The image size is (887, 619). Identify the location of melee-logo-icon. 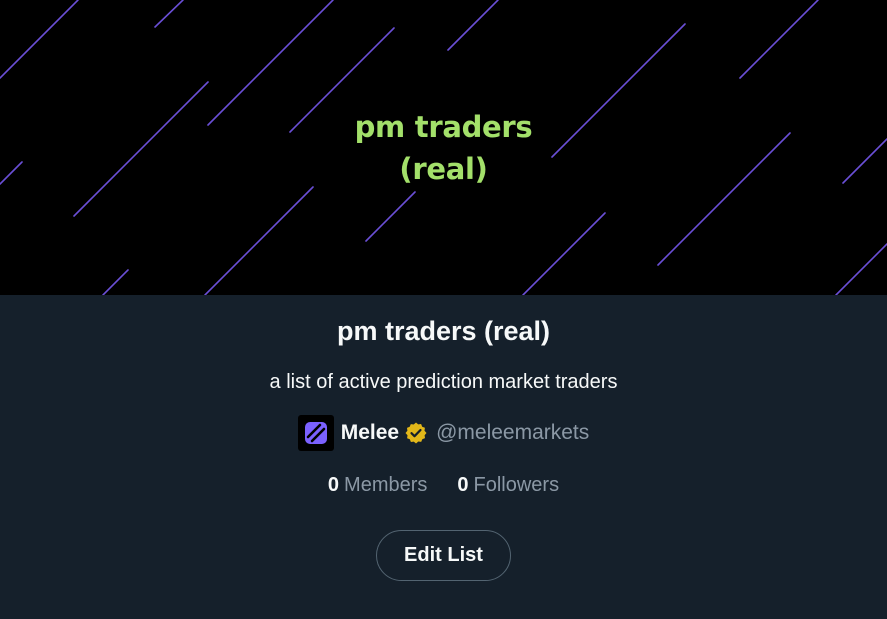
(315, 433).